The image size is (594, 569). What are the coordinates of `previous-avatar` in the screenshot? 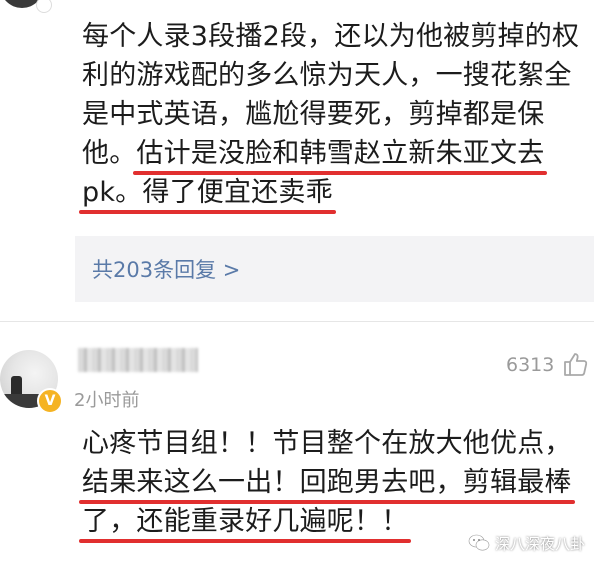 It's located at (26, 6).